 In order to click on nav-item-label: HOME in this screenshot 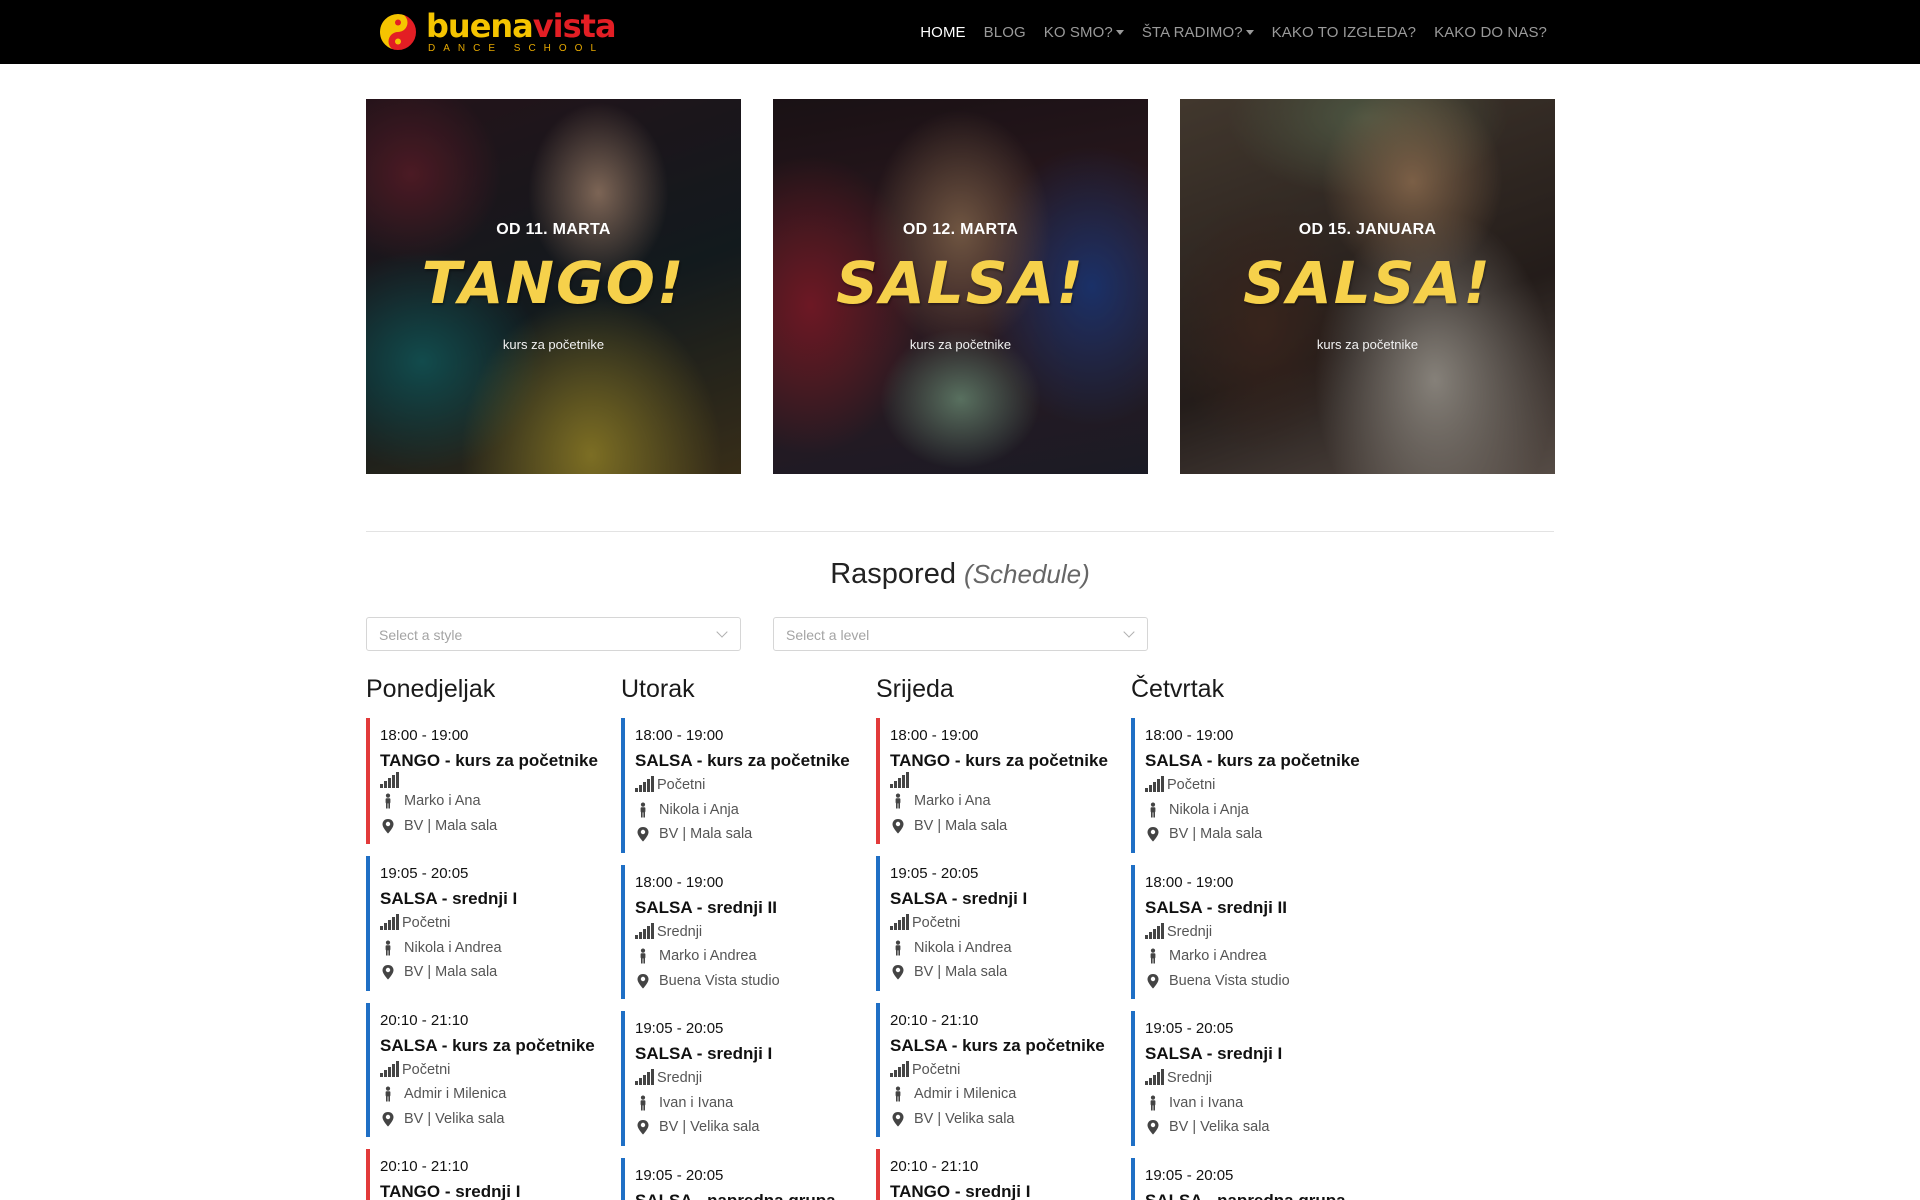, I will do `click(943, 32)`.